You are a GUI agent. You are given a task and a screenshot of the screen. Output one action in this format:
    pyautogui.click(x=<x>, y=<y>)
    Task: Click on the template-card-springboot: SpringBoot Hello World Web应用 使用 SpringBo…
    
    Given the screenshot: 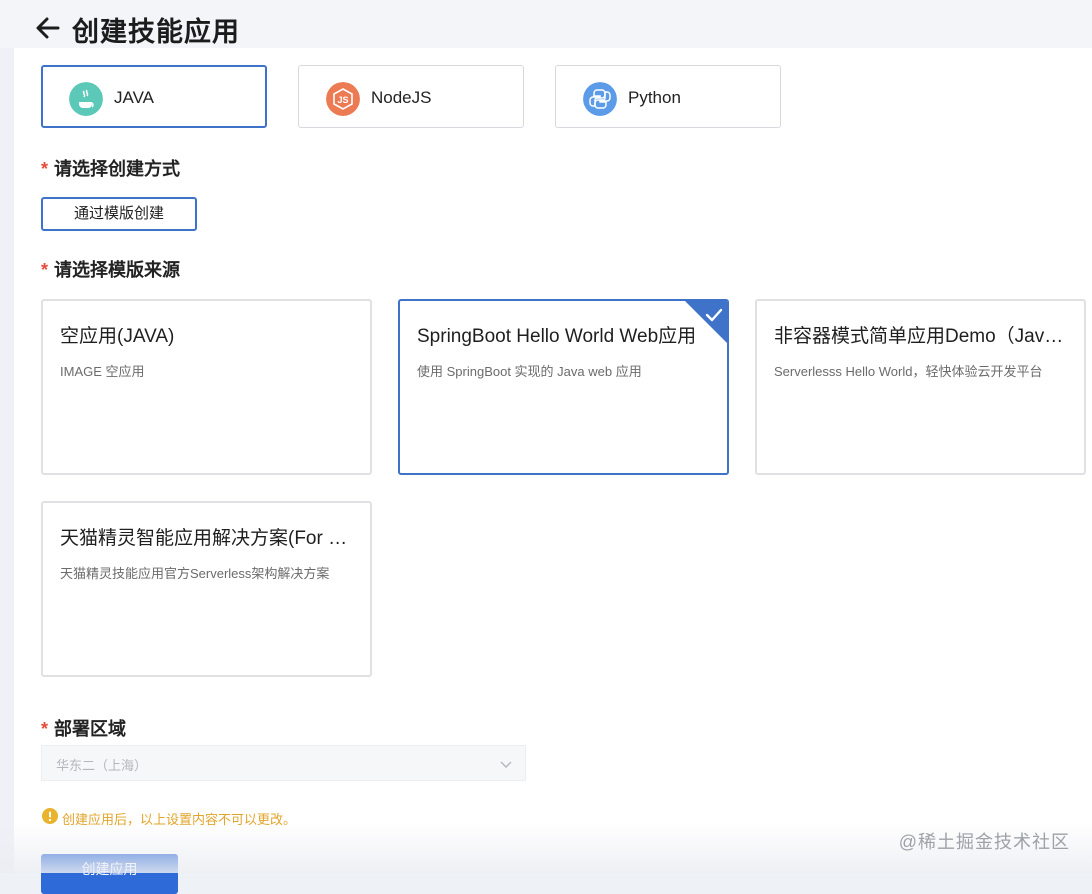 What is the action you would take?
    pyautogui.click(x=563, y=387)
    